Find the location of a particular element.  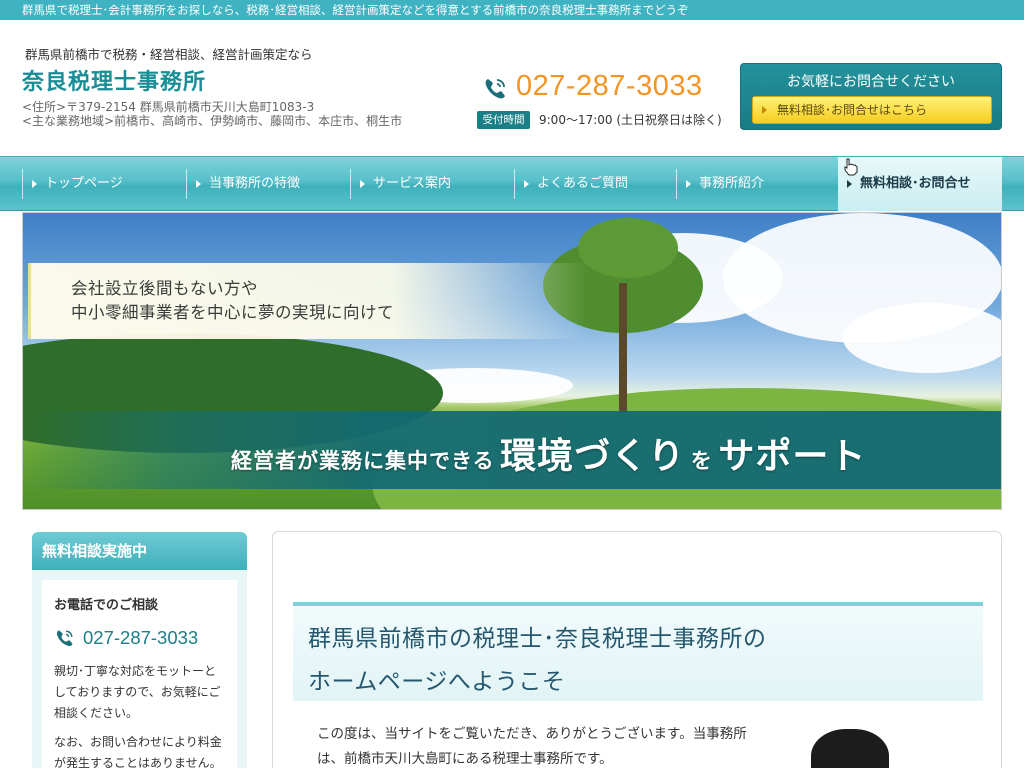

slogan-part1: 経営者が業務に集中できる is located at coordinates (363, 461).